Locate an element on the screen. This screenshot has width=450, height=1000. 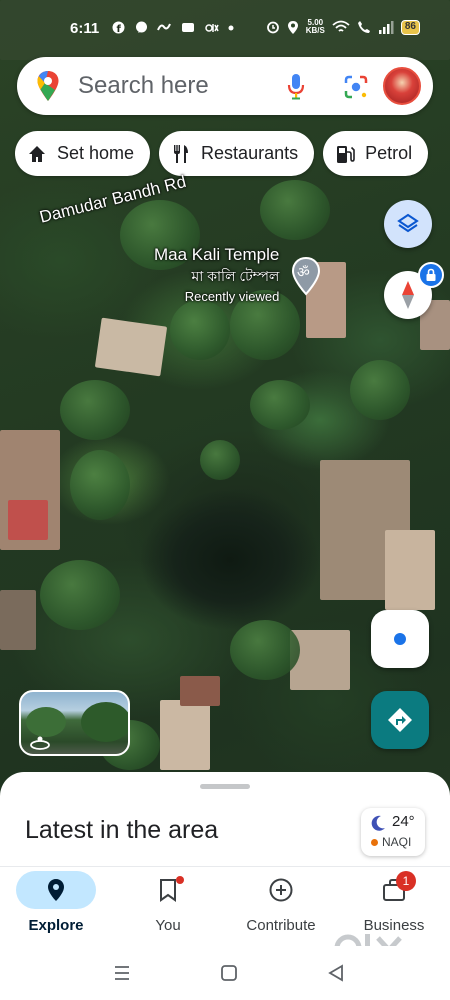
add-circle-icon is located at coordinates (281, 890).